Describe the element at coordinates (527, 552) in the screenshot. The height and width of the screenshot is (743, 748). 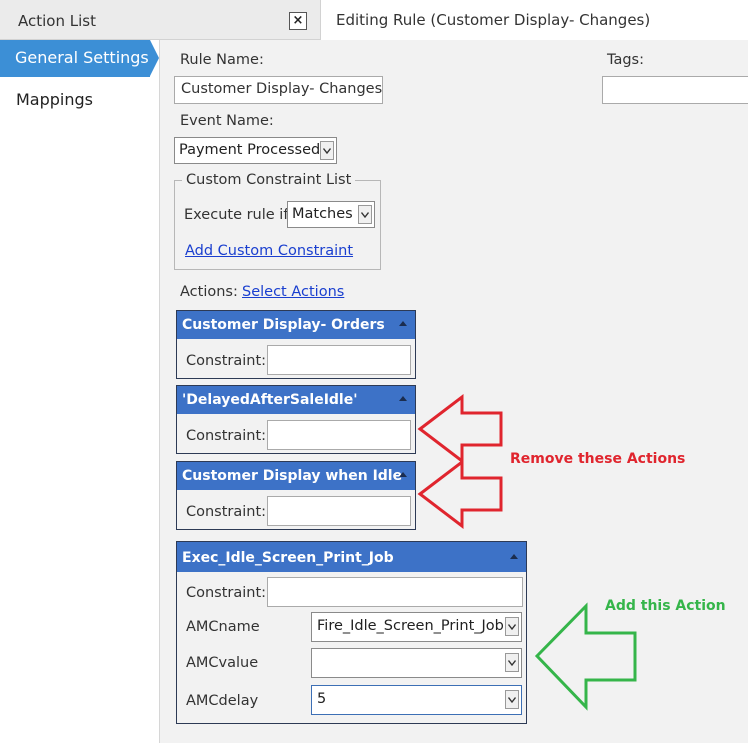
I see `annotation-overlay` at that location.